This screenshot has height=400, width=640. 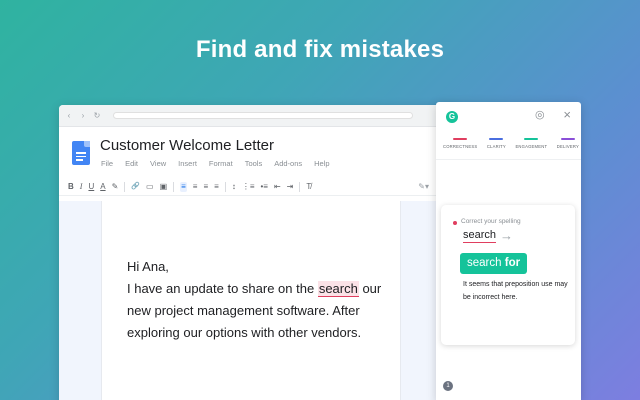 What do you see at coordinates (455, 223) in the screenshot?
I see `correctness-dot` at bounding box center [455, 223].